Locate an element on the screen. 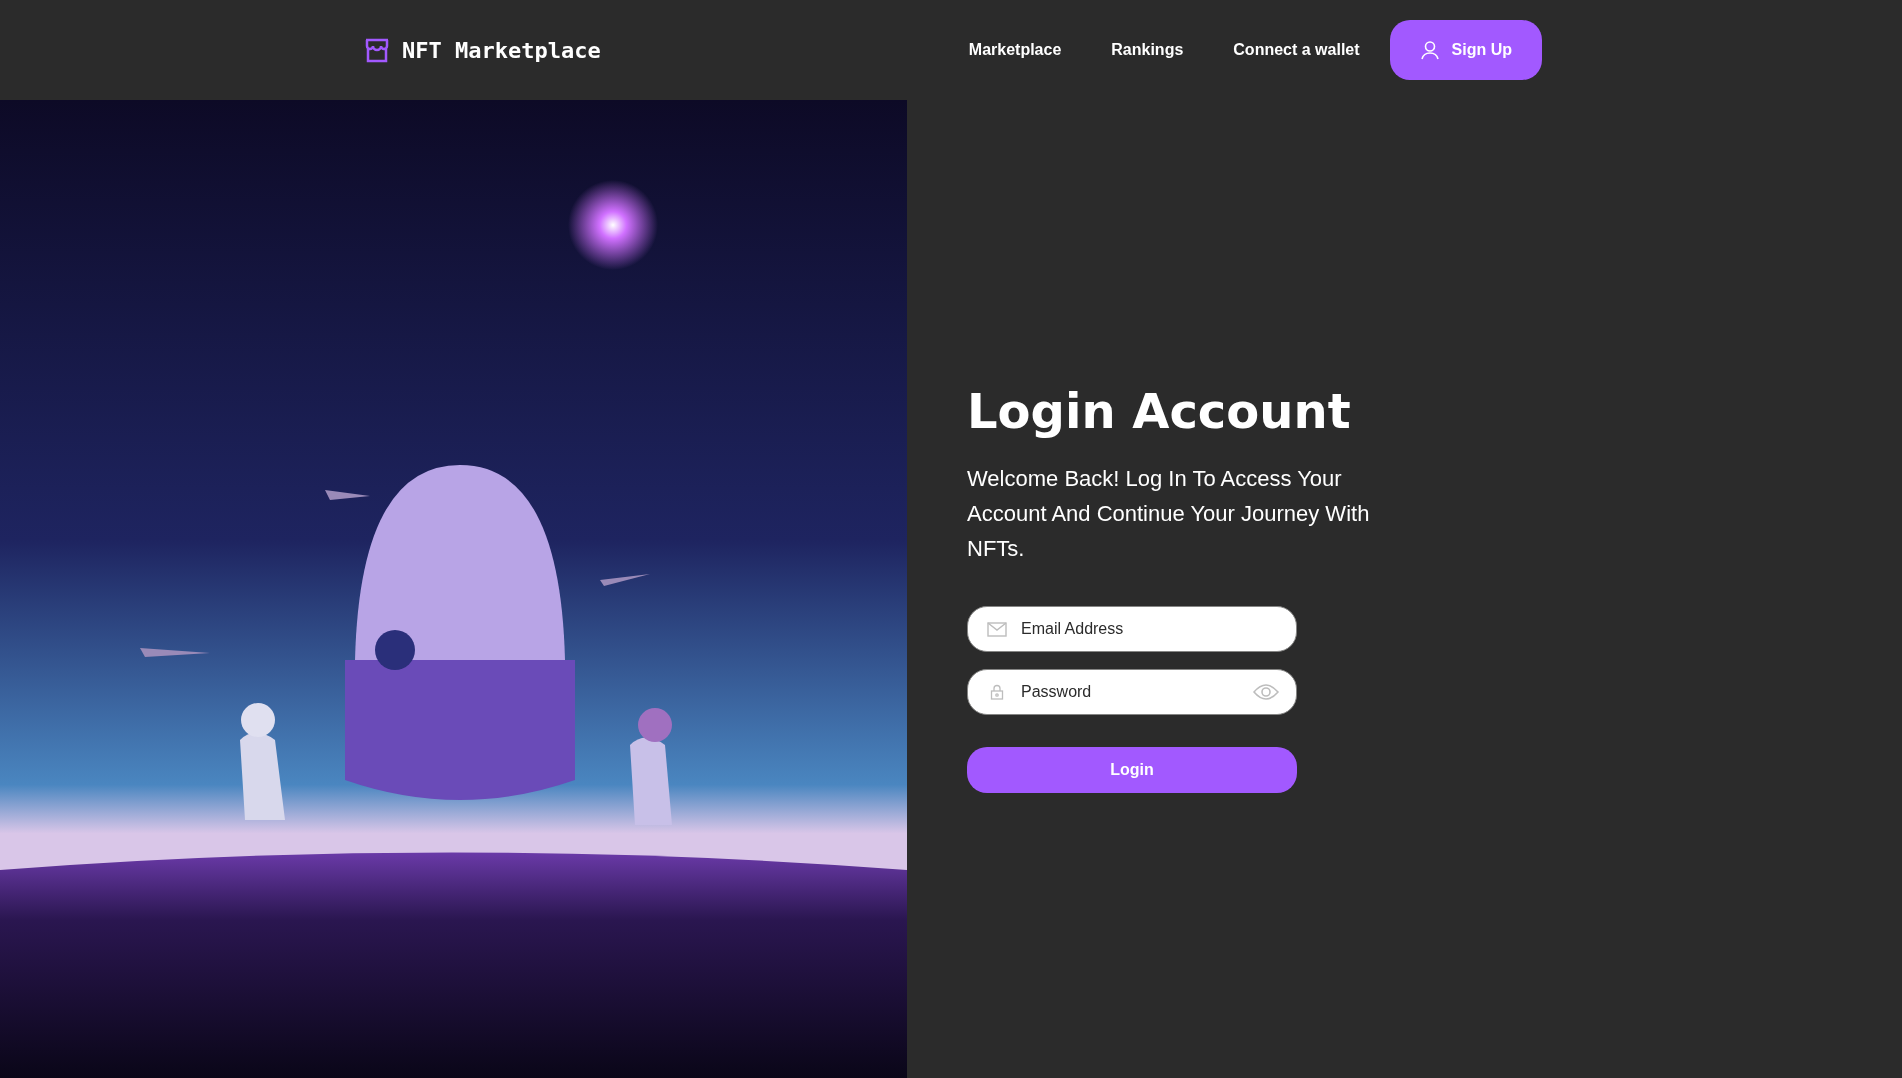  welcome-text: Welcome Back! Log In To Access Your Account And Continue Your Journey With NFTs. is located at coordinates (1169, 514).